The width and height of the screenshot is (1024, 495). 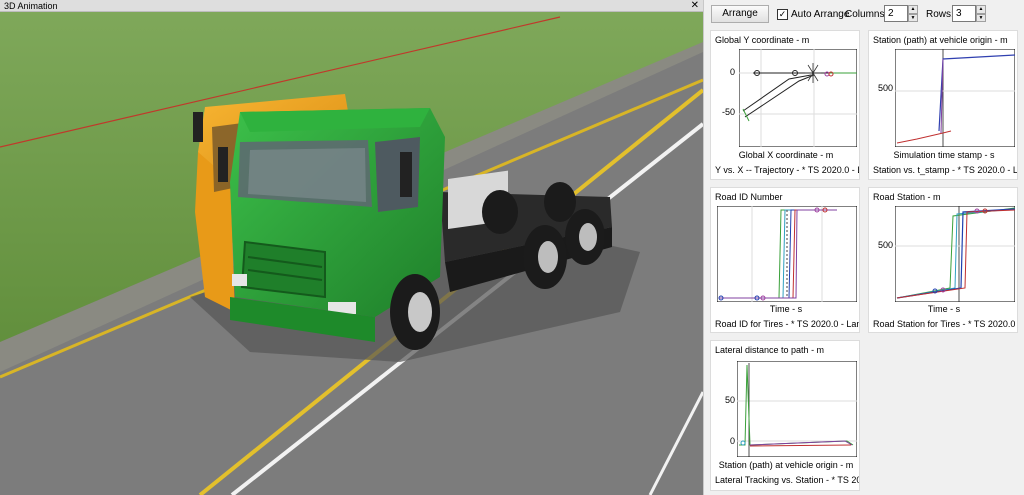 I want to click on animation-title-bar: 3D Animation ✕, so click(x=351, y=6).